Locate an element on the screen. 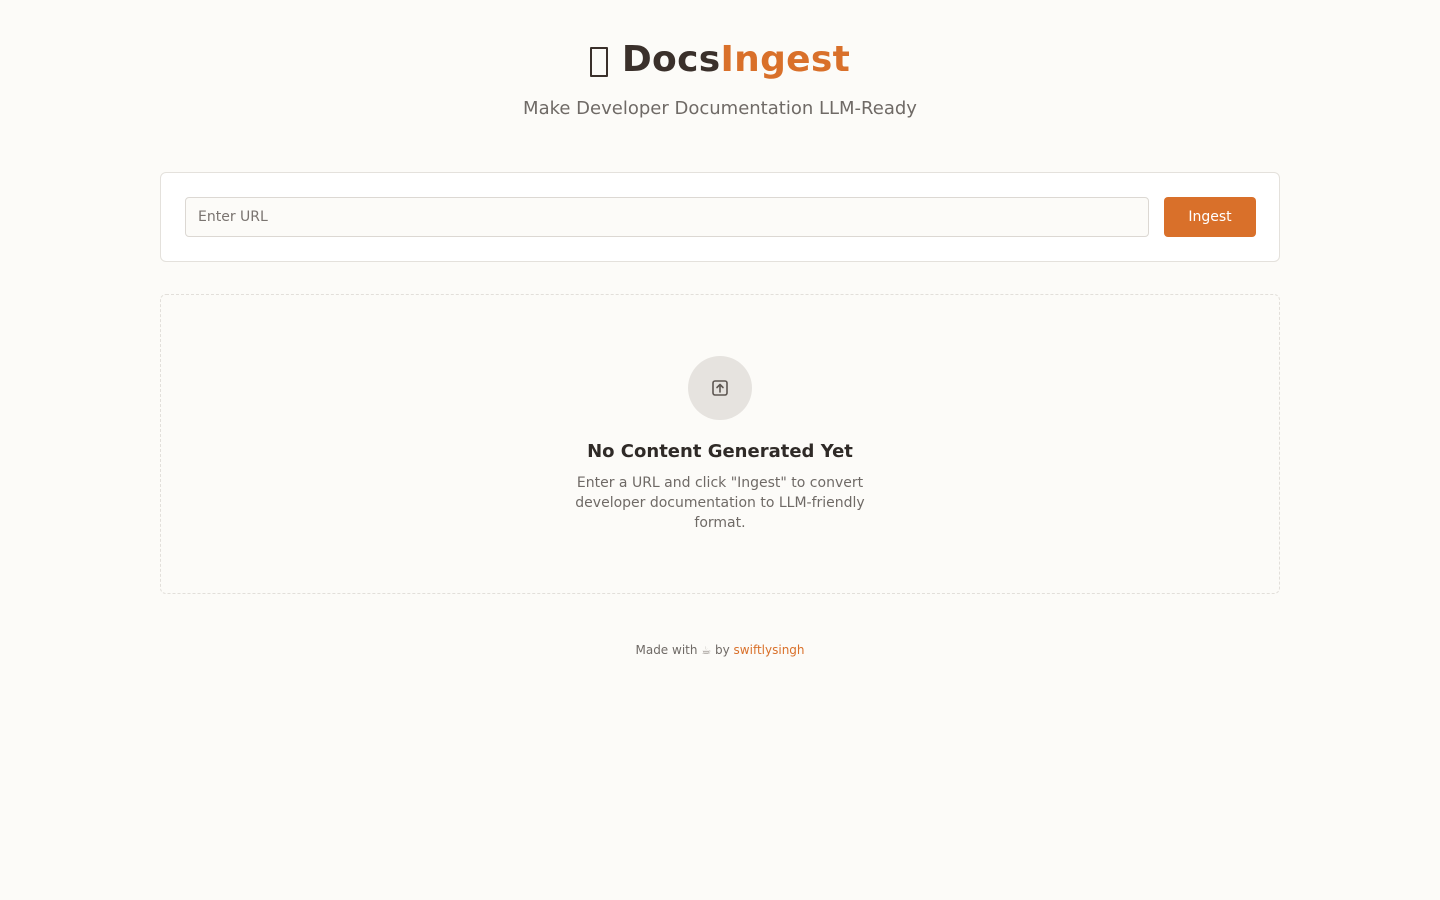 This screenshot has width=1440, height=900. ingest-button: Ingest is located at coordinates (1210, 217).